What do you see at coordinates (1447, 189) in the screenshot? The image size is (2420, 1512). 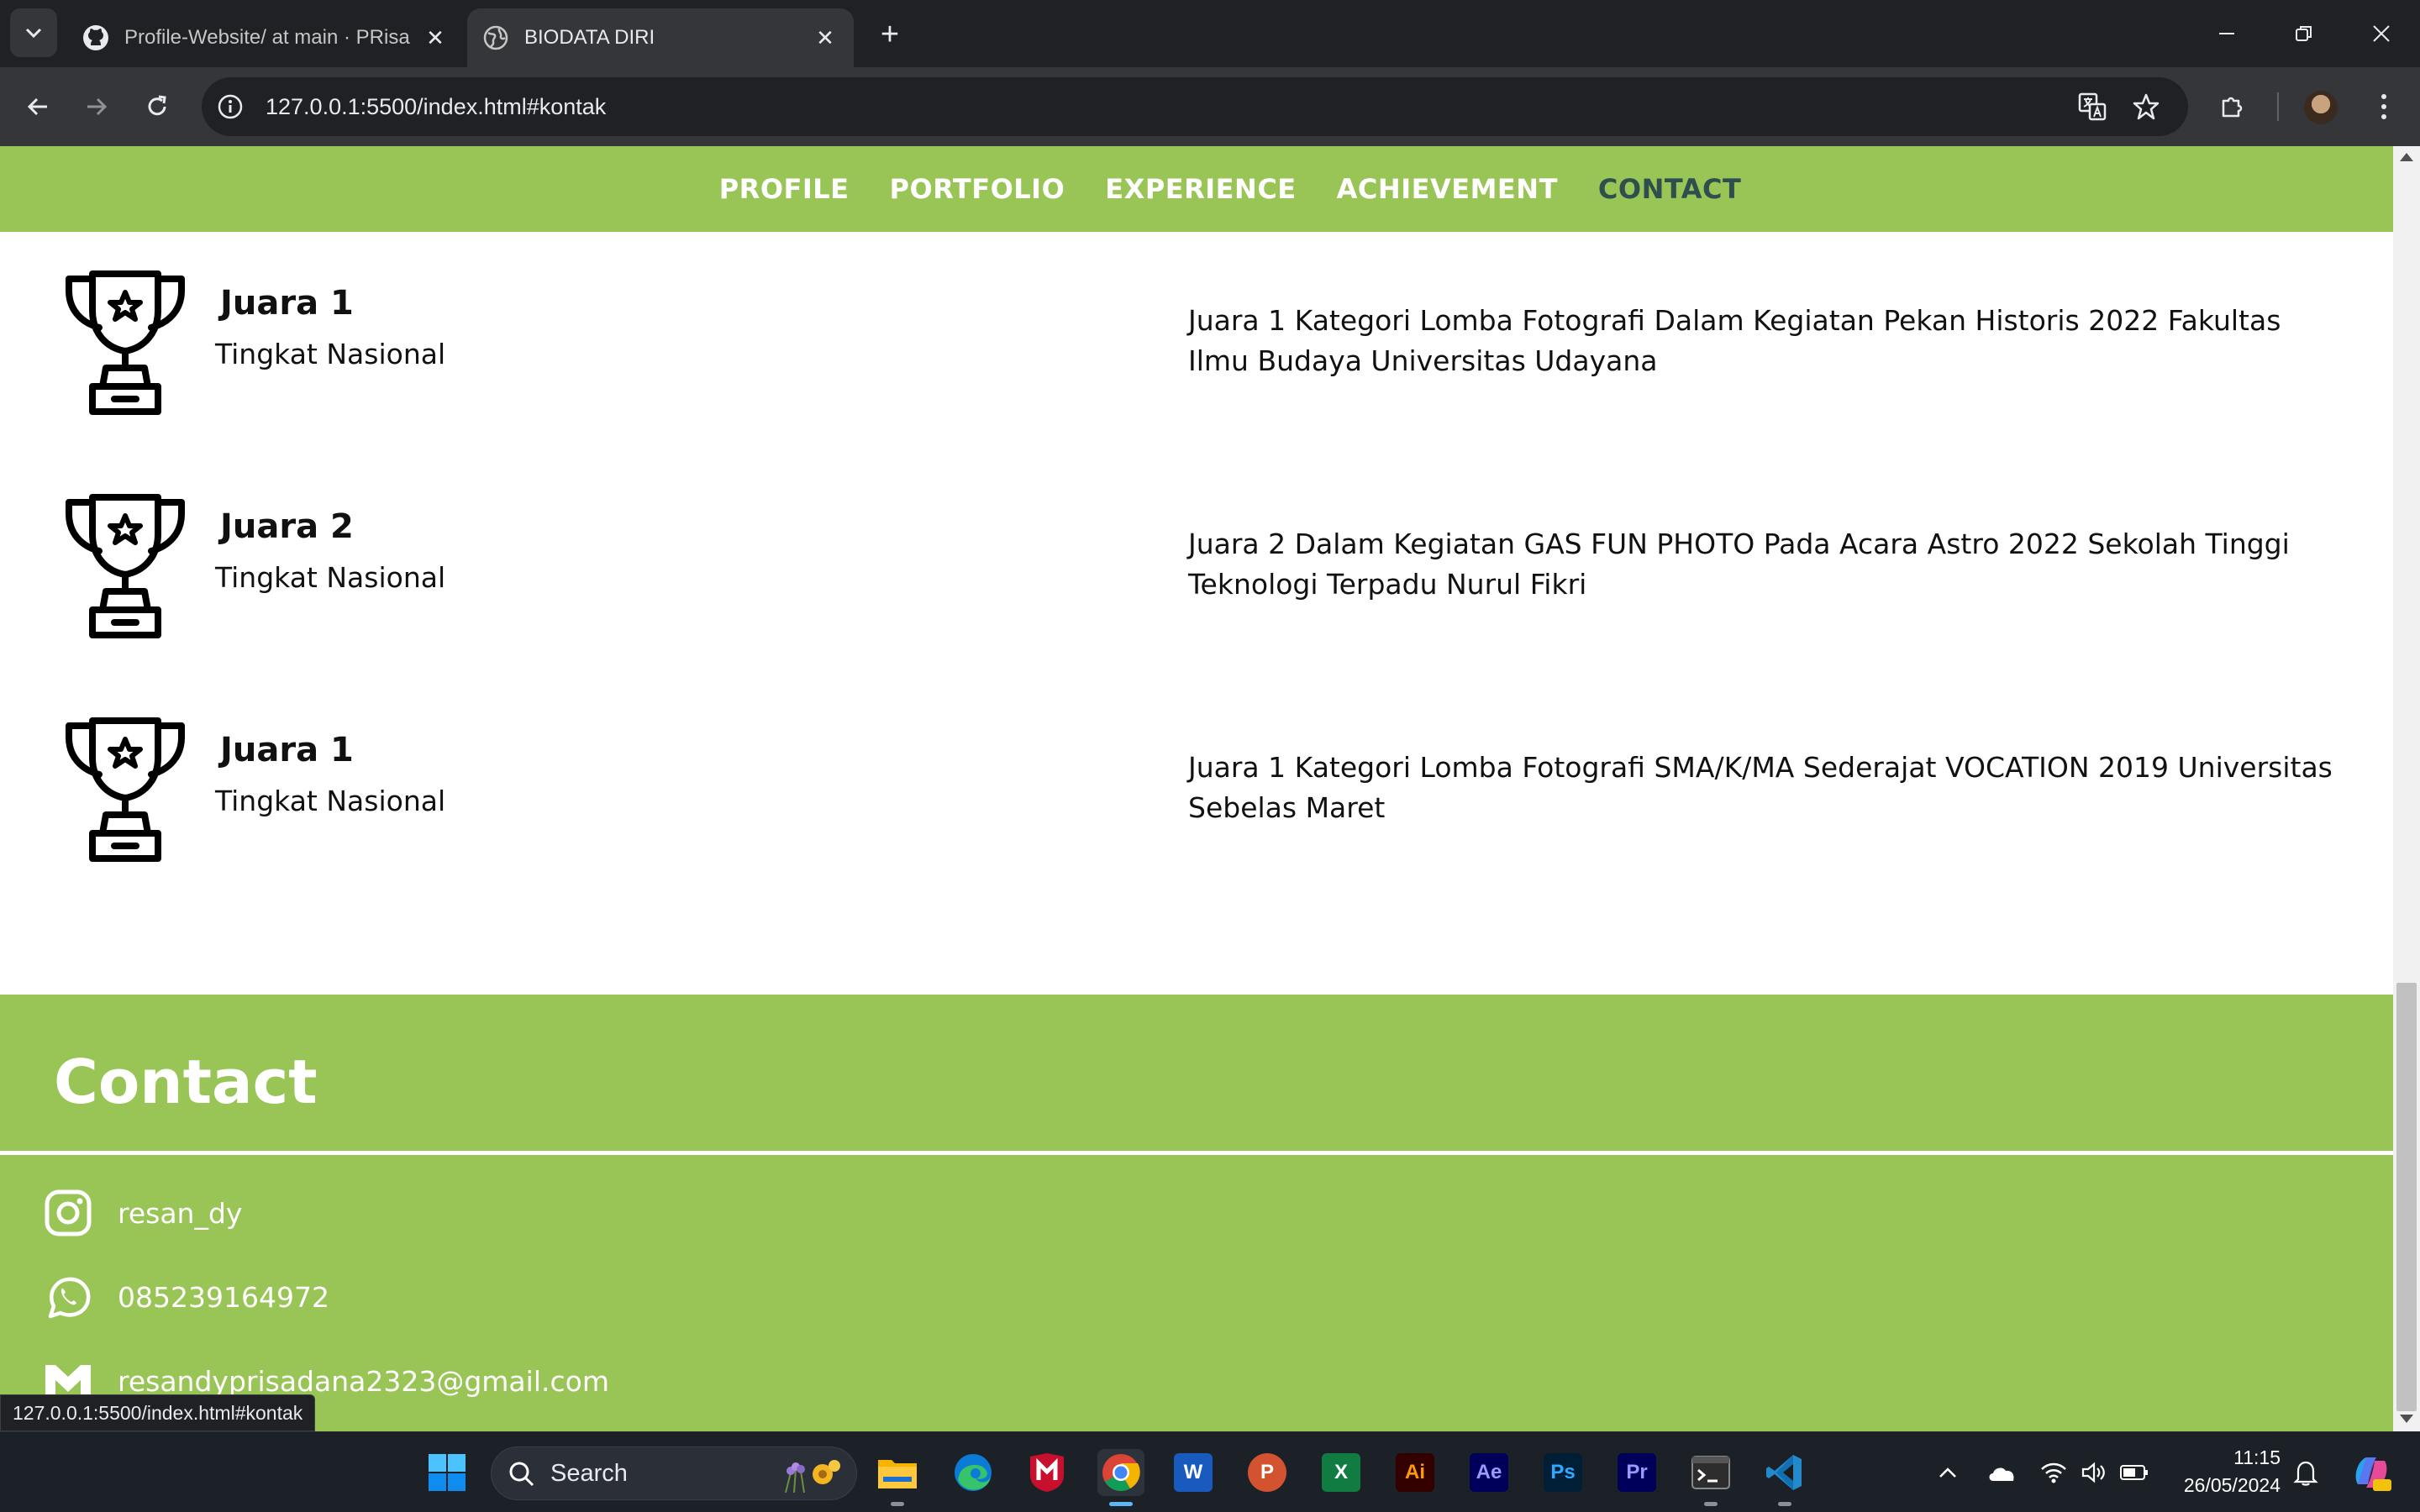 I see `nav-link-achievement: ACHIEVEMENT` at bounding box center [1447, 189].